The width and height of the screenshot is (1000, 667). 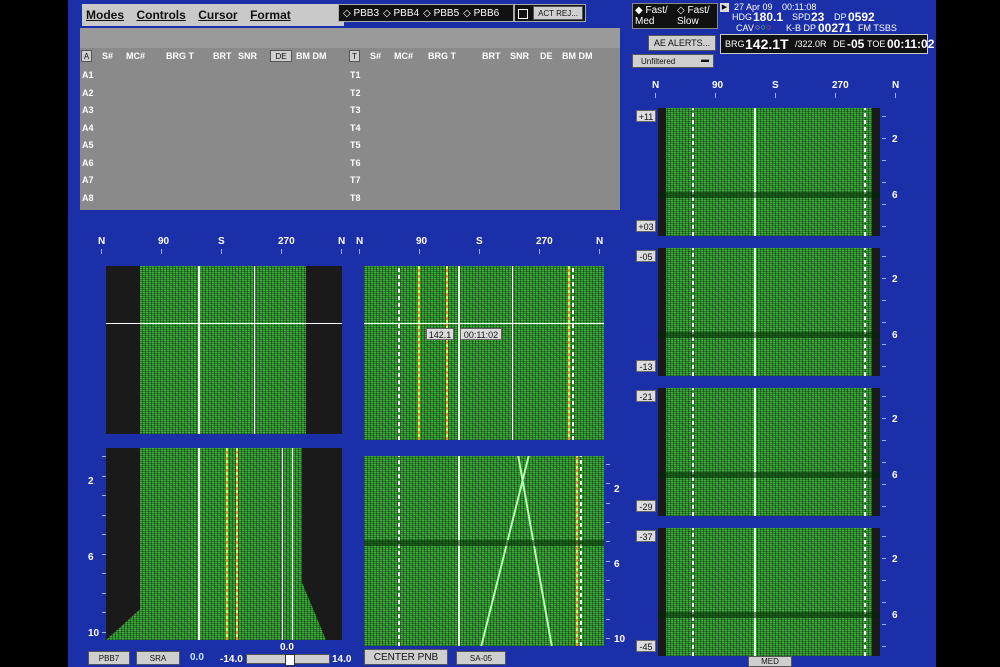 What do you see at coordinates (88, 180) in the screenshot?
I see `a-row-label: A7` at bounding box center [88, 180].